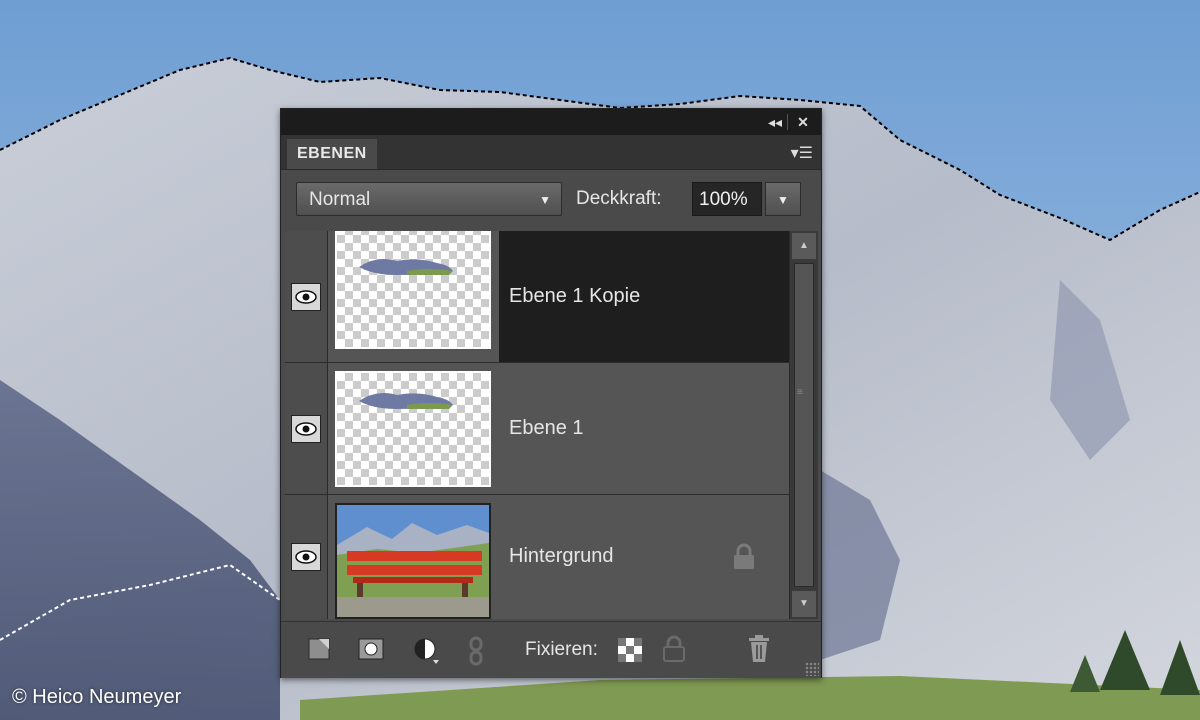  What do you see at coordinates (759, 651) in the screenshot?
I see `trash-icon` at bounding box center [759, 651].